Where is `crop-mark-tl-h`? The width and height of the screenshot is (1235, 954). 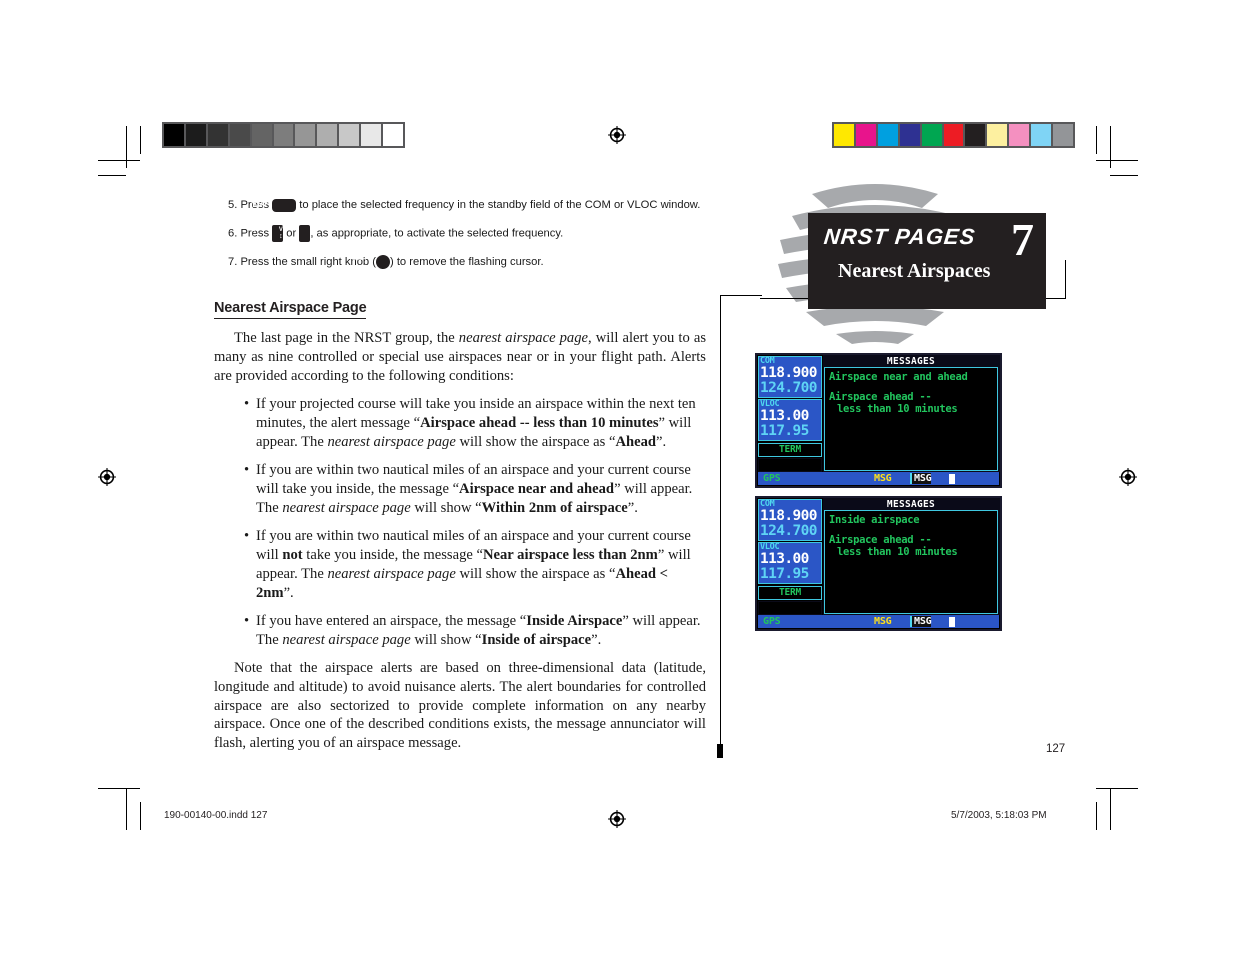 crop-mark-tl-h is located at coordinates (119, 161).